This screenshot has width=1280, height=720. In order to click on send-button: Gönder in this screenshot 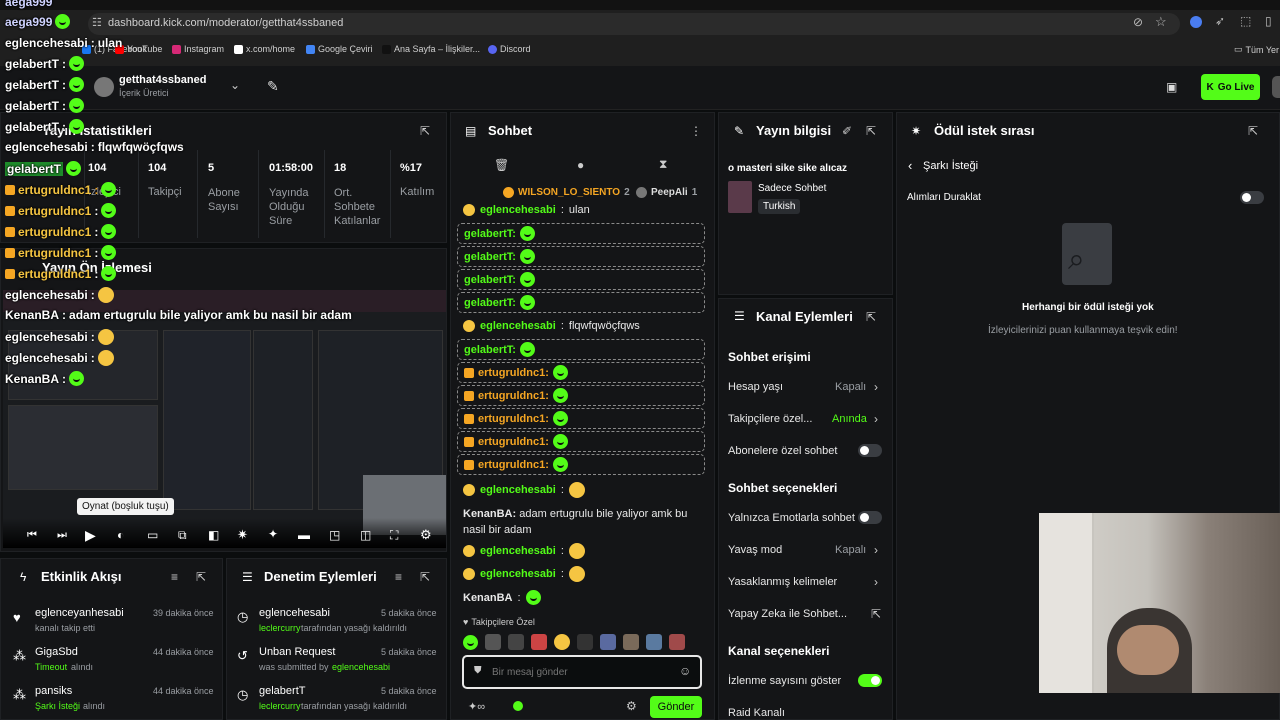, I will do `click(676, 707)`.